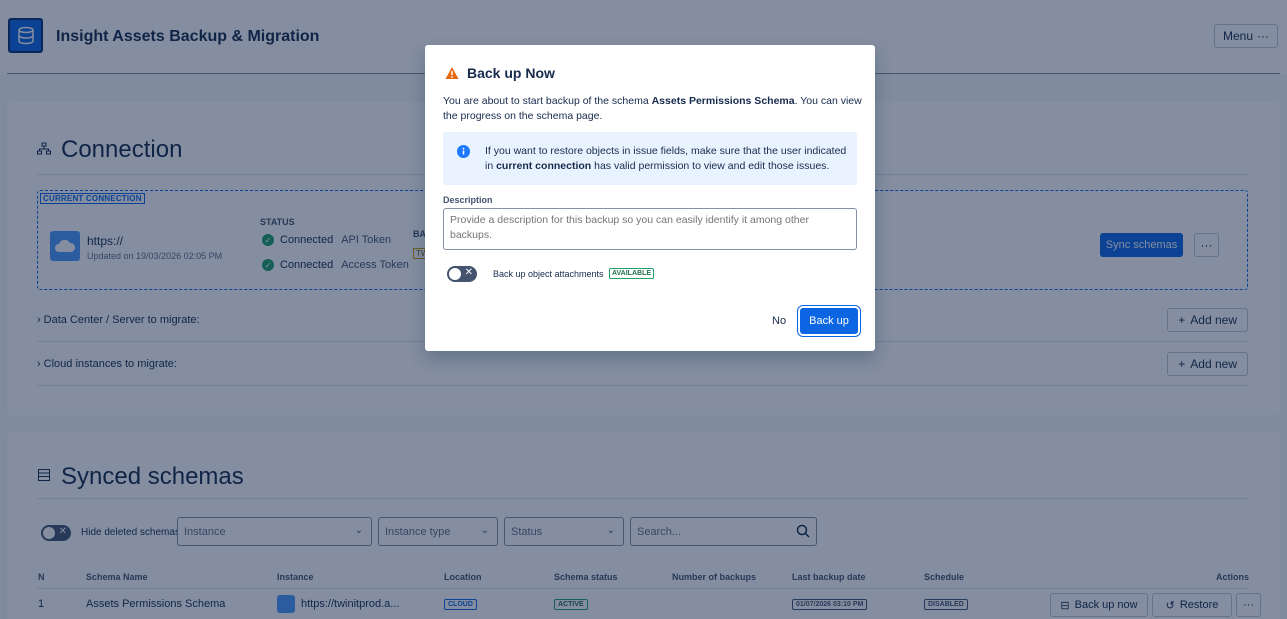 Image resolution: width=1287 pixels, height=619 pixels. What do you see at coordinates (779, 321) in the screenshot?
I see `no-button: No` at bounding box center [779, 321].